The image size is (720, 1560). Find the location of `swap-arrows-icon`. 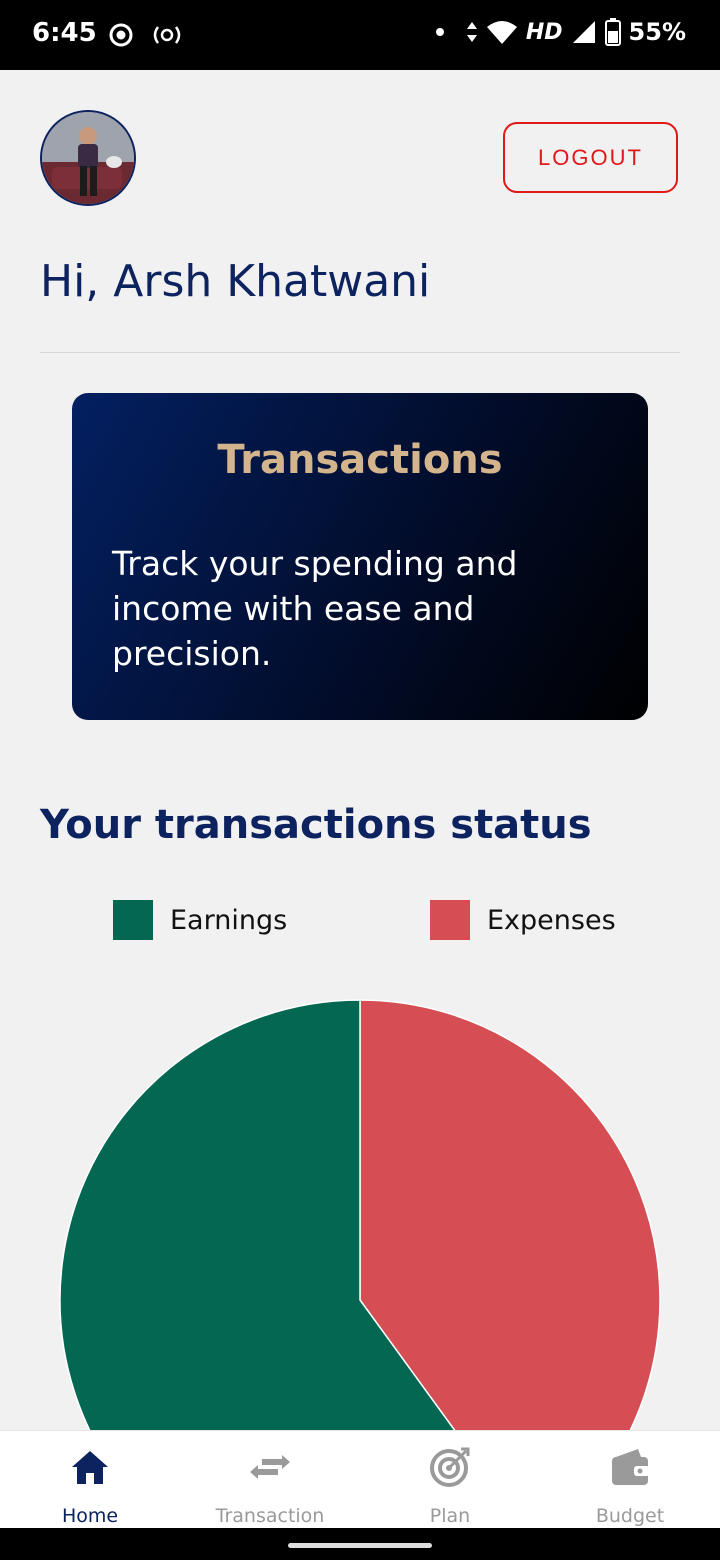

swap-arrows-icon is located at coordinates (270, 1467).